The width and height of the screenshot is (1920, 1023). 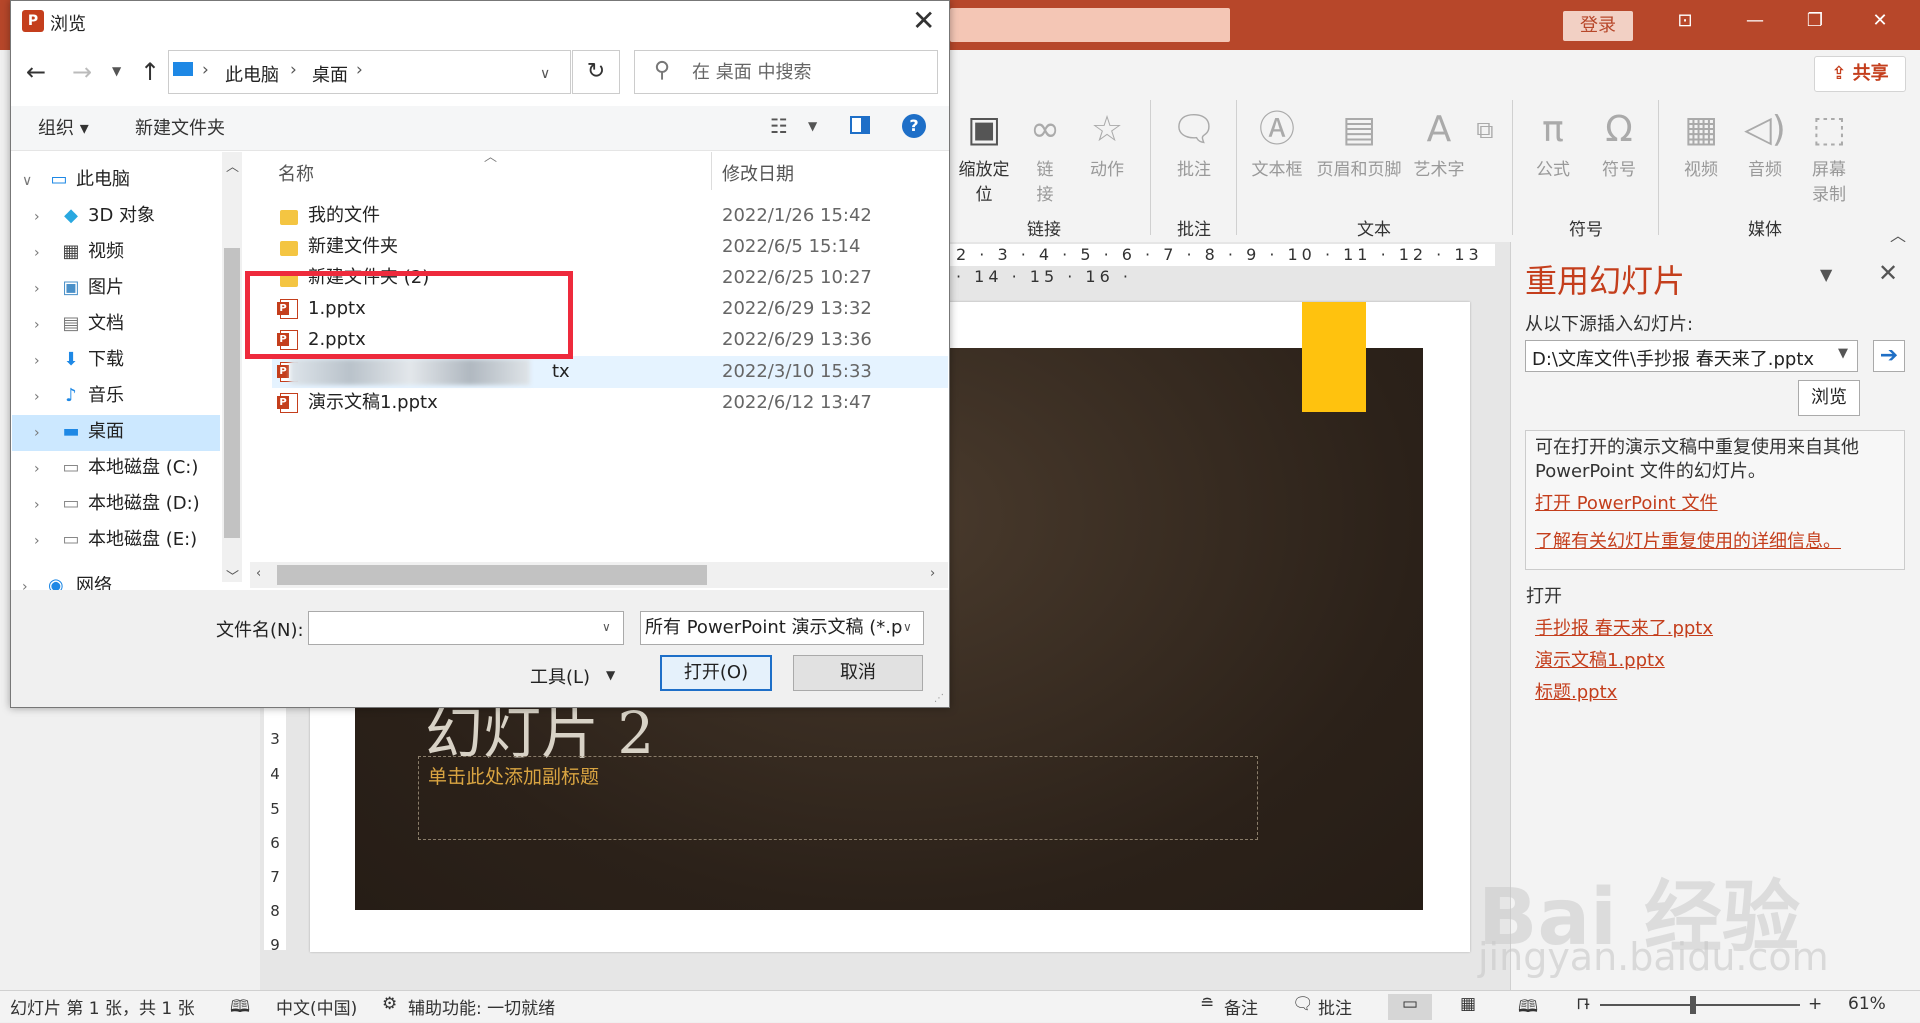 What do you see at coordinates (609, 247) in the screenshot?
I see `file-row: 新建文件夹 2022/6/5 15:14` at bounding box center [609, 247].